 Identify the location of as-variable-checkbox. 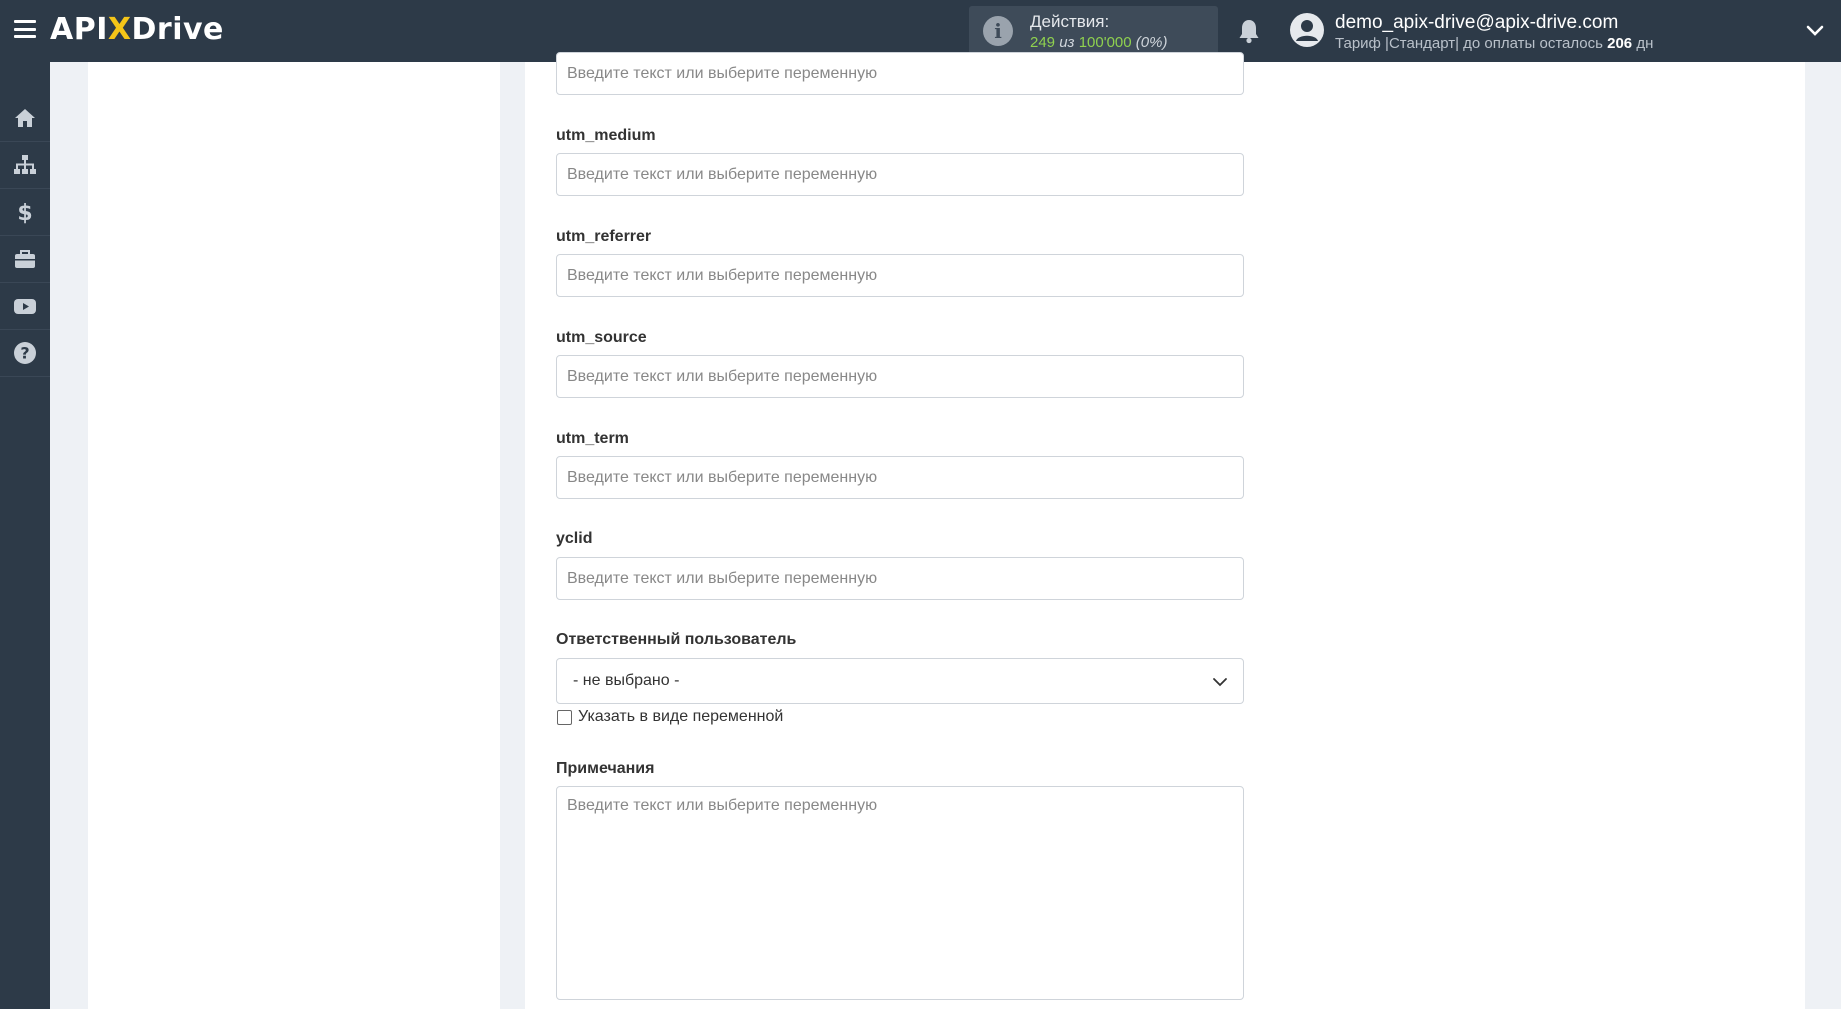
(564, 717).